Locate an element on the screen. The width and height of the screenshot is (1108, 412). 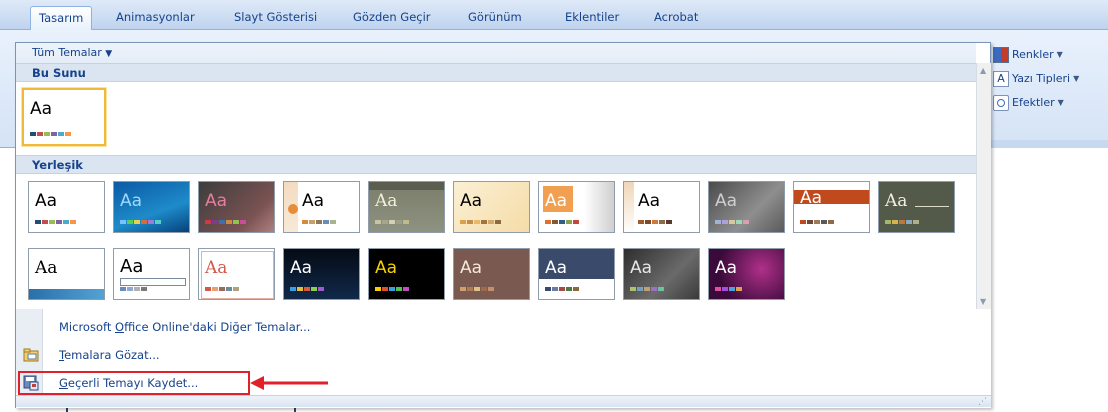
tab-gozden-gecir: Gözden Geçir is located at coordinates (392, 18).